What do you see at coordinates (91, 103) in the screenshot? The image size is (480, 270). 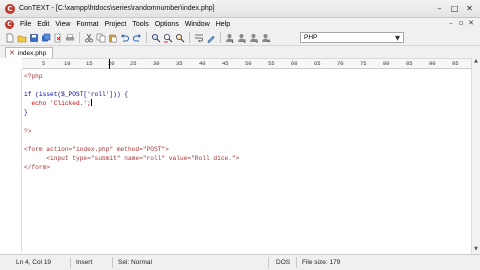 I see `text-cursor` at bounding box center [91, 103].